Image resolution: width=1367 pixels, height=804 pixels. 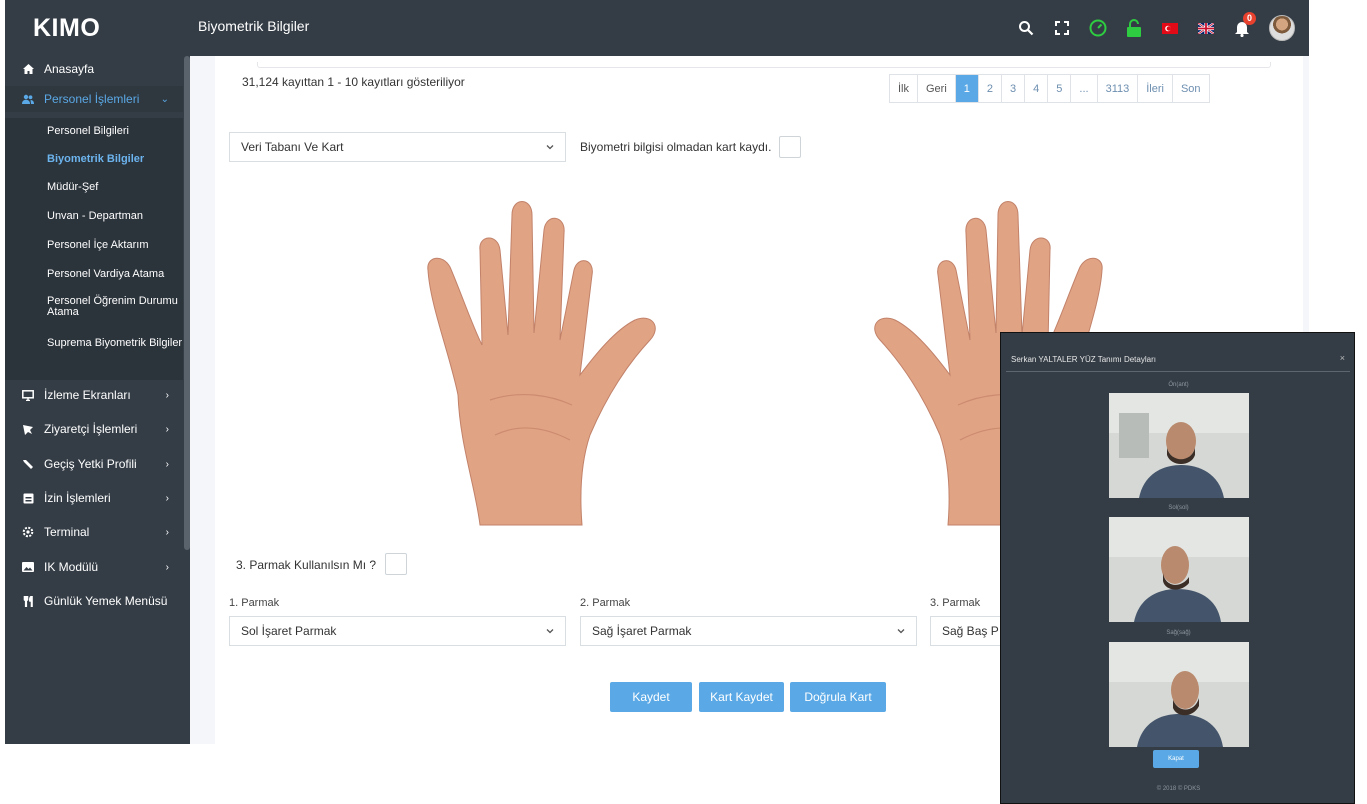 I want to click on monitor-icon, so click(x=28, y=395).